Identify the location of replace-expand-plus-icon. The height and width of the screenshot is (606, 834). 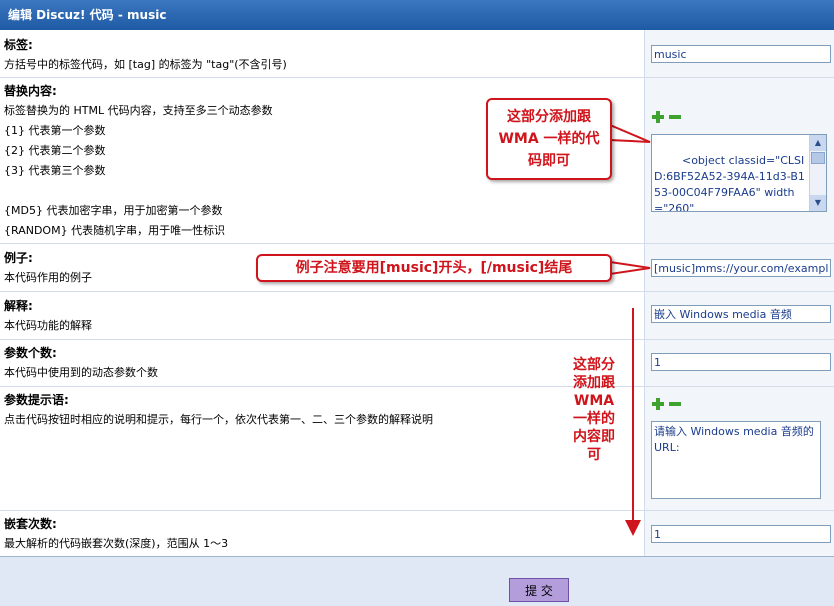
(658, 117).